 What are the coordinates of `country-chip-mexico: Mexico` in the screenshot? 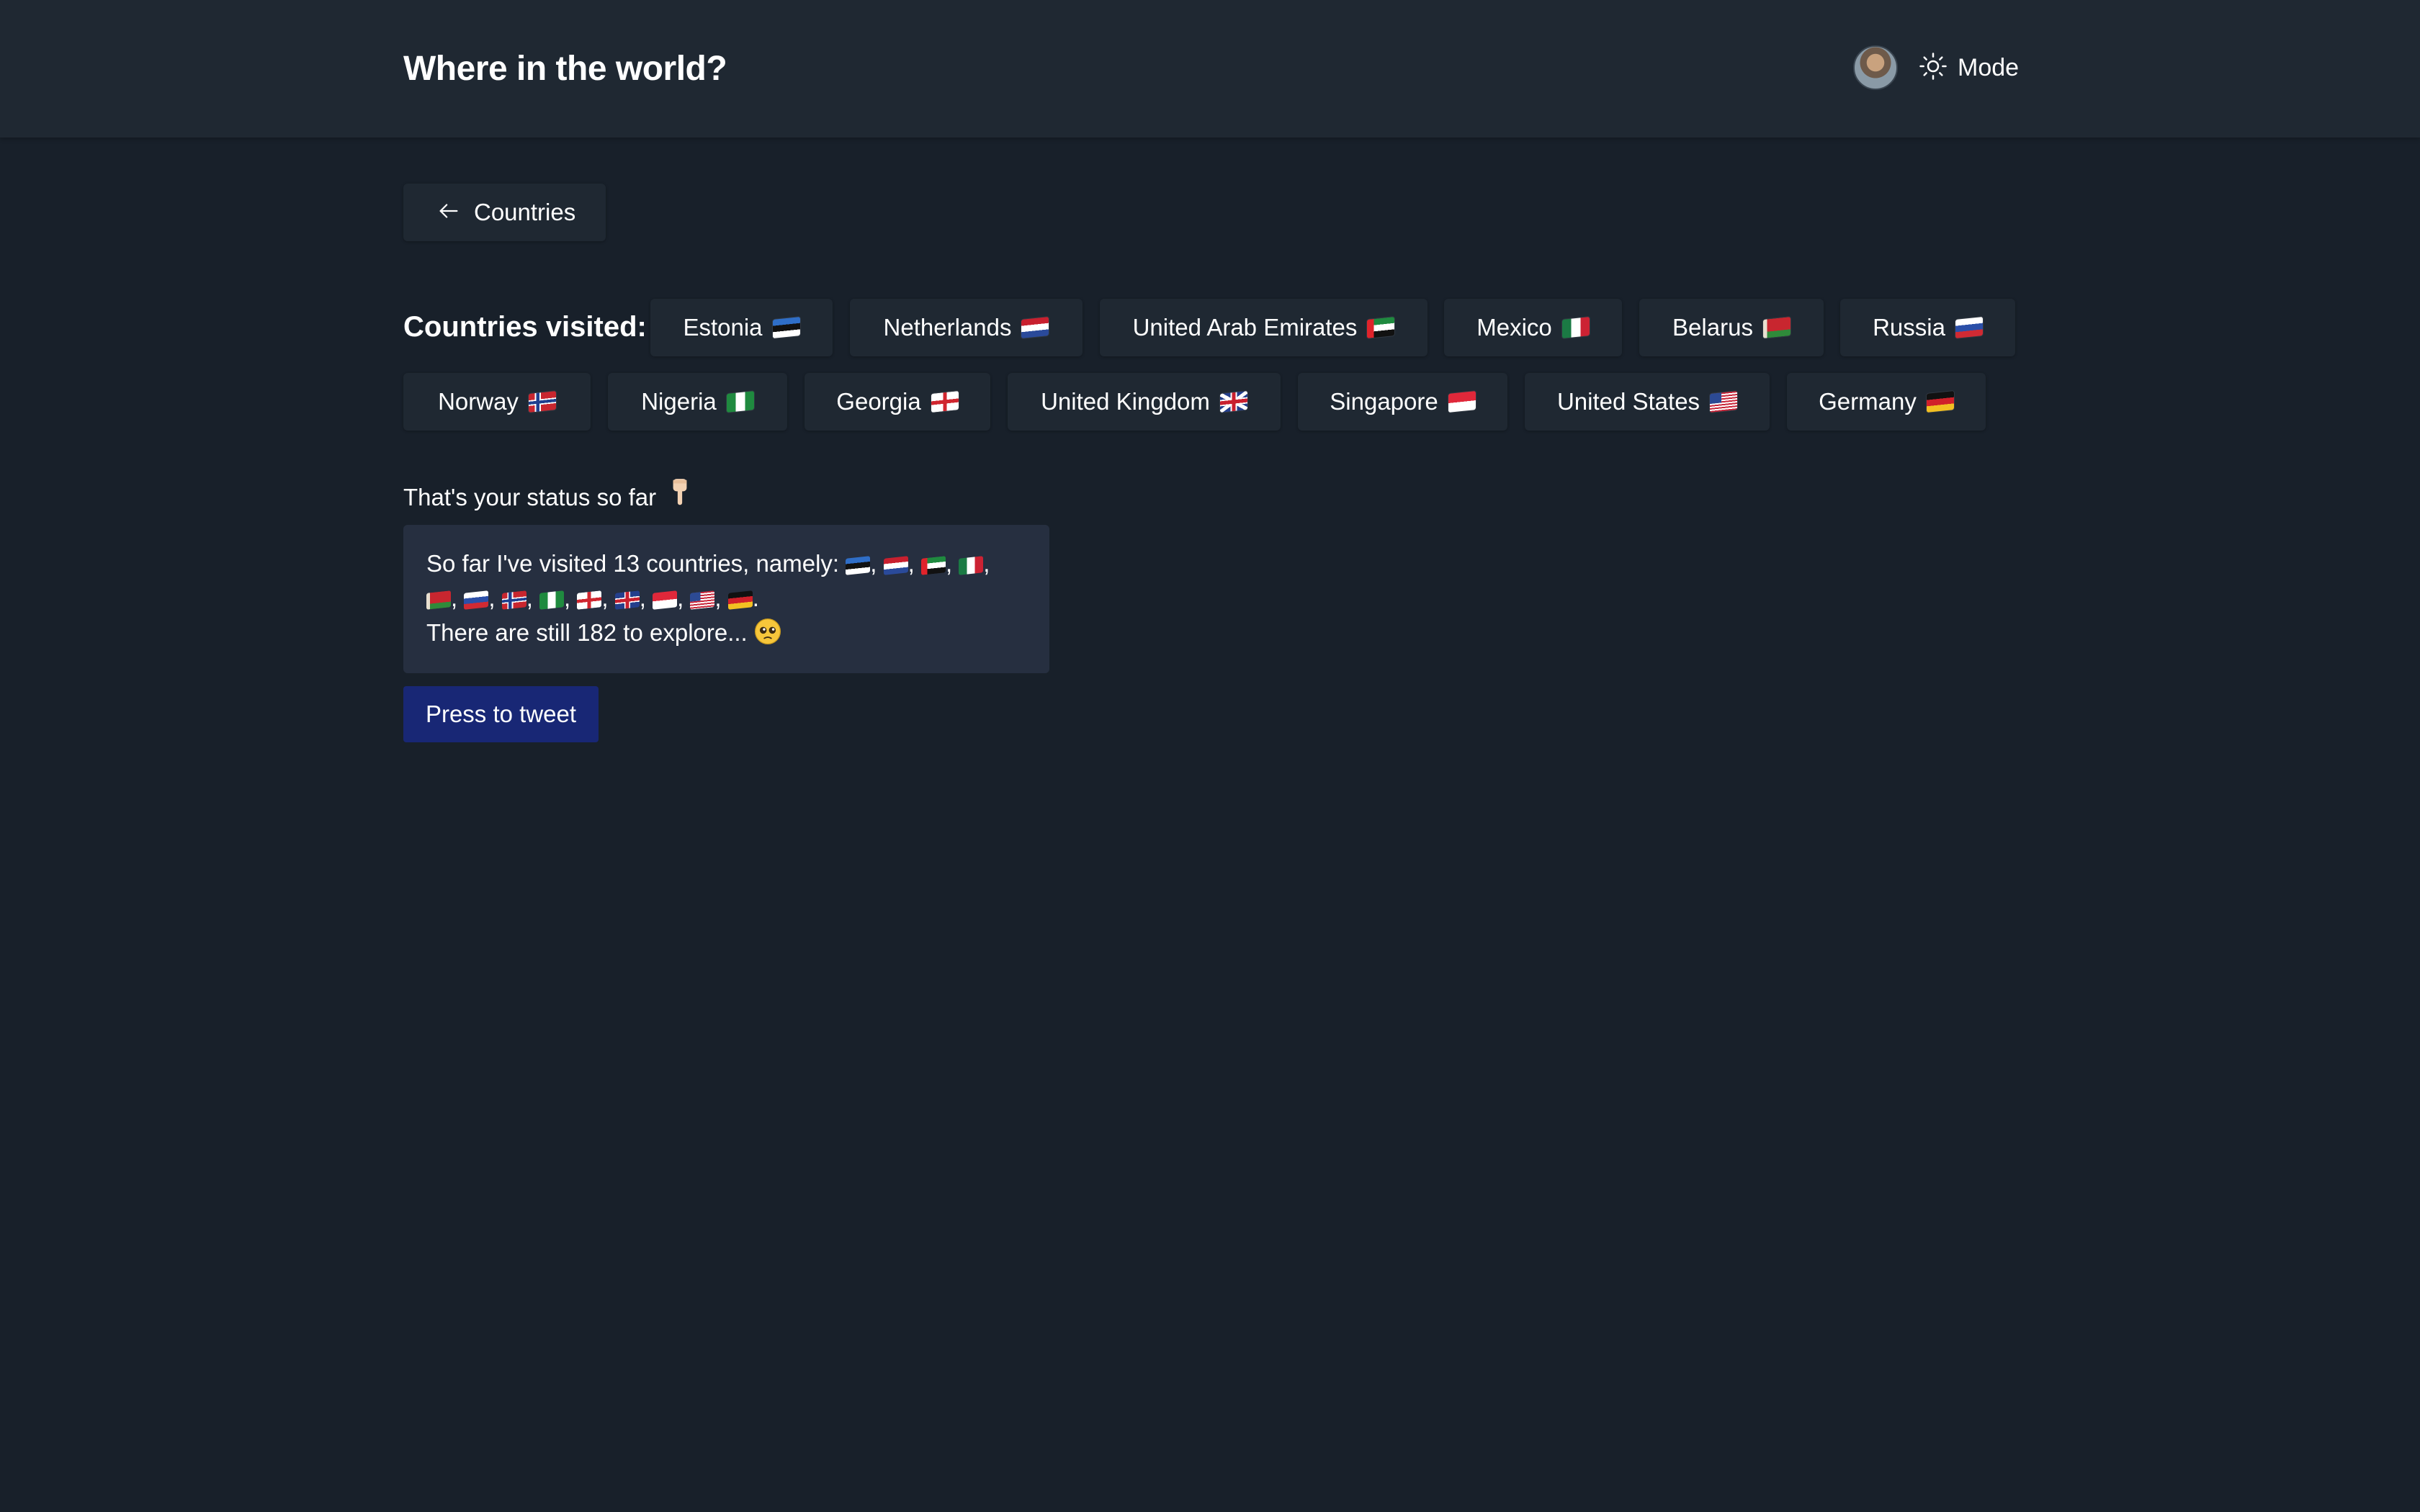 It's located at (1533, 327).